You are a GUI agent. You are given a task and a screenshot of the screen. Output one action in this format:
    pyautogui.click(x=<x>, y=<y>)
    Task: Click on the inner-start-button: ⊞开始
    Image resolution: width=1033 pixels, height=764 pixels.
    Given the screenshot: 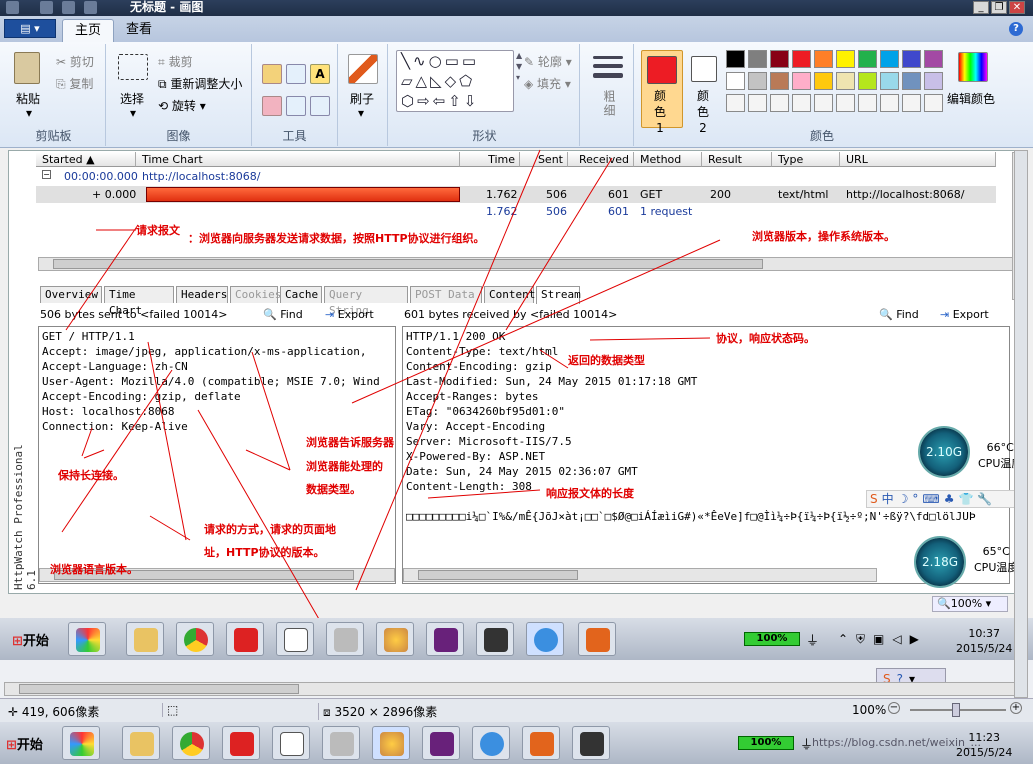 What is the action you would take?
    pyautogui.click(x=30, y=639)
    